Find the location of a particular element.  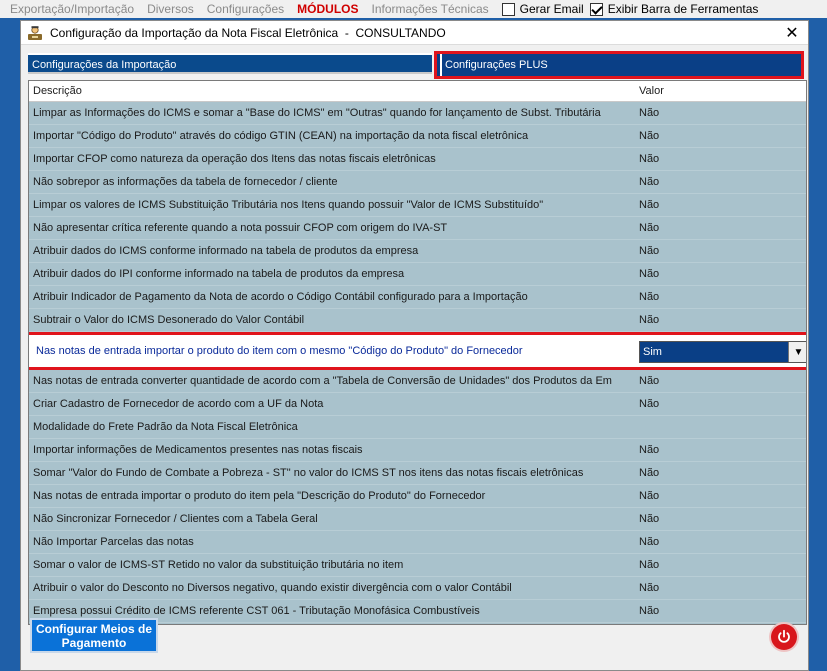

checkbox-box is located at coordinates (508, 9).